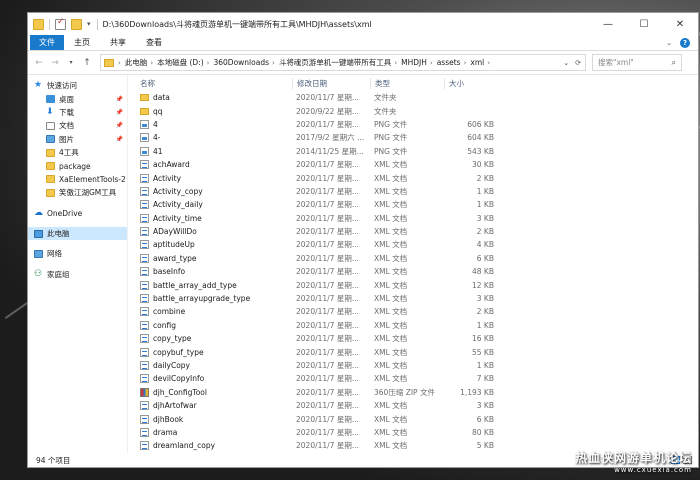  What do you see at coordinates (391, 124) in the screenshot?
I see `file-type: PNG 文件` at bounding box center [391, 124].